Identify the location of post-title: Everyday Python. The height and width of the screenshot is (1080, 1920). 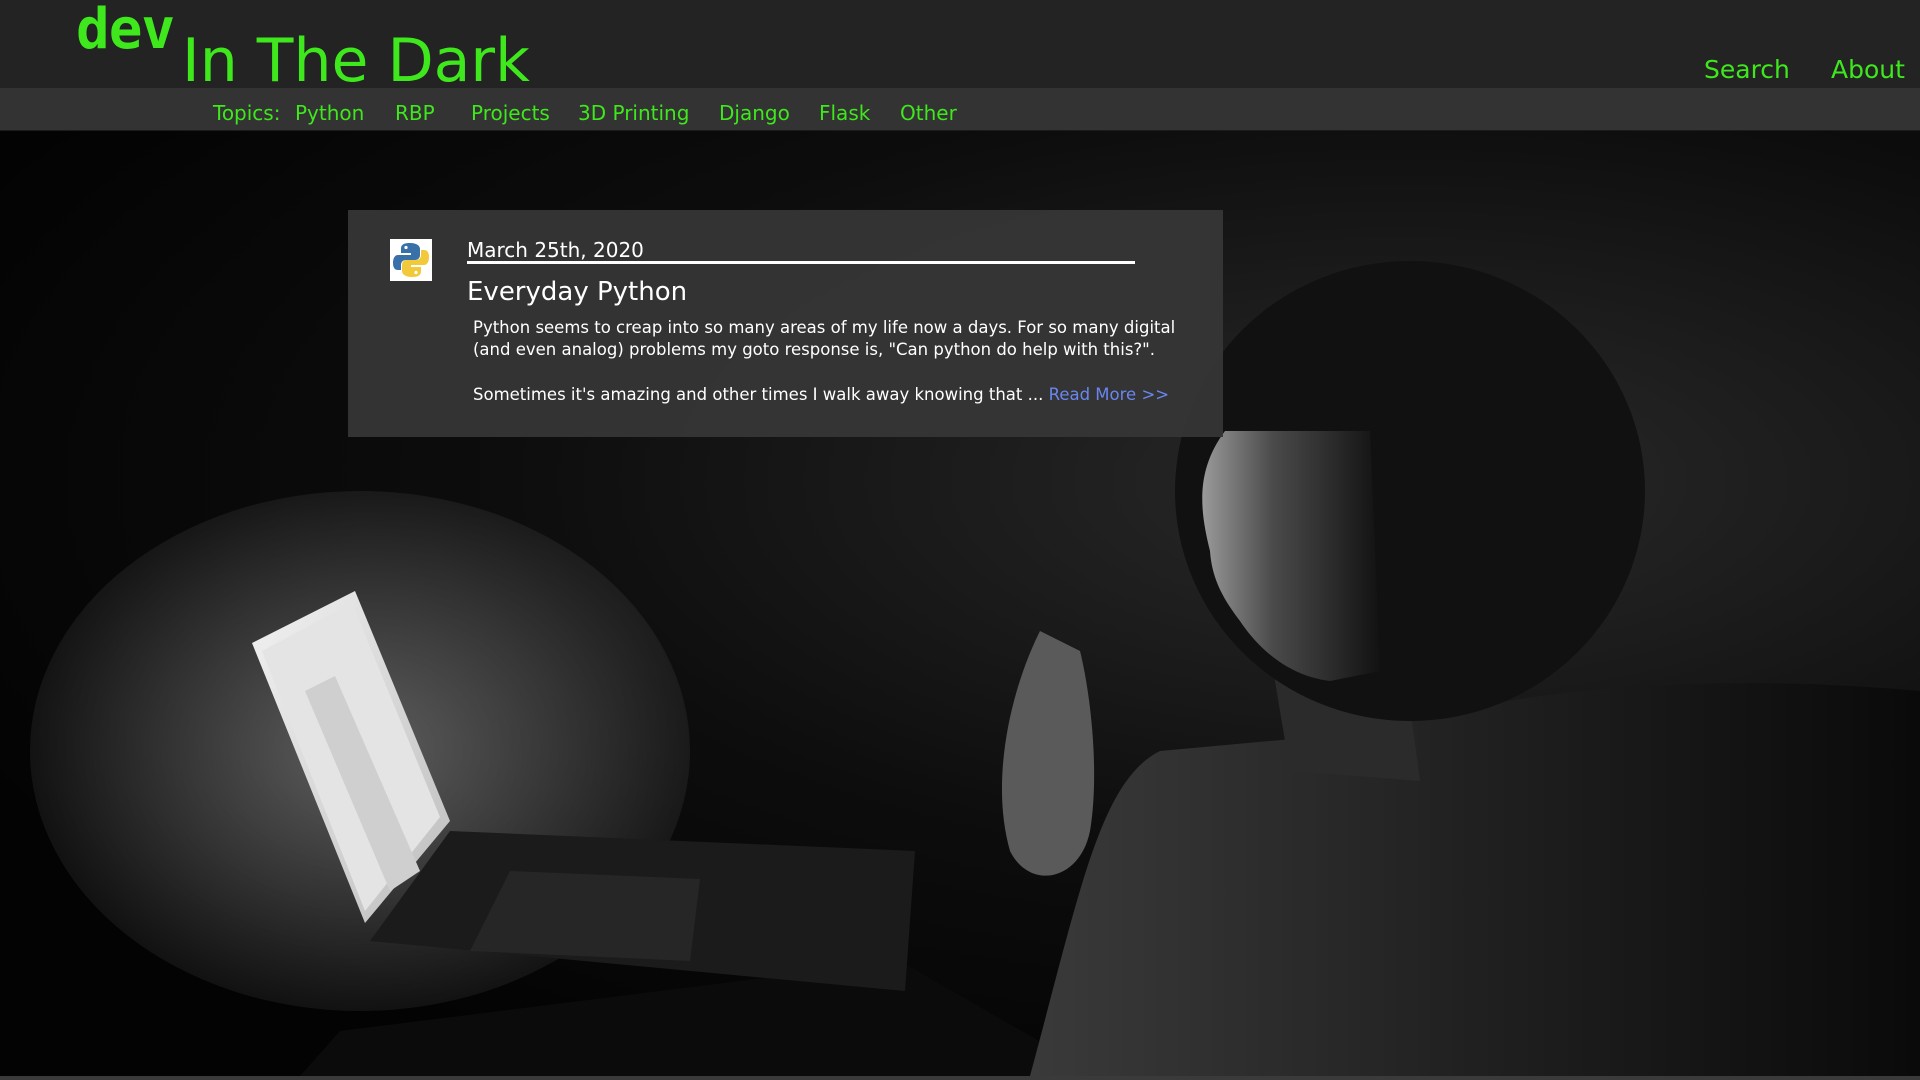
(577, 292).